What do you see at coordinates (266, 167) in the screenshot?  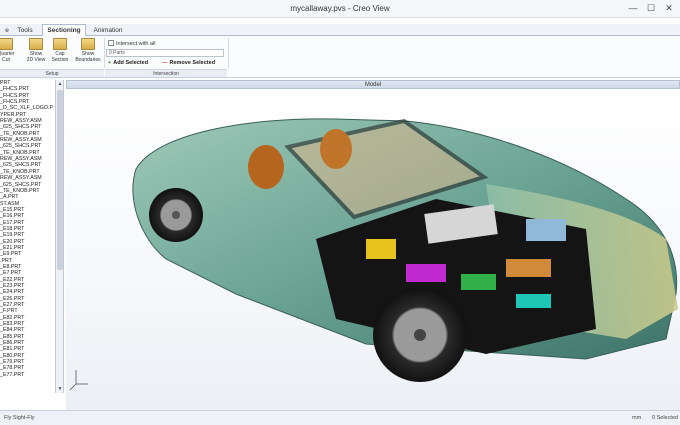 I see `seat-left` at bounding box center [266, 167].